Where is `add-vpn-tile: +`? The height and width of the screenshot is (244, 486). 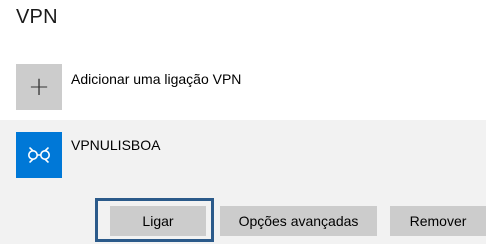 add-vpn-tile: + is located at coordinates (39, 87).